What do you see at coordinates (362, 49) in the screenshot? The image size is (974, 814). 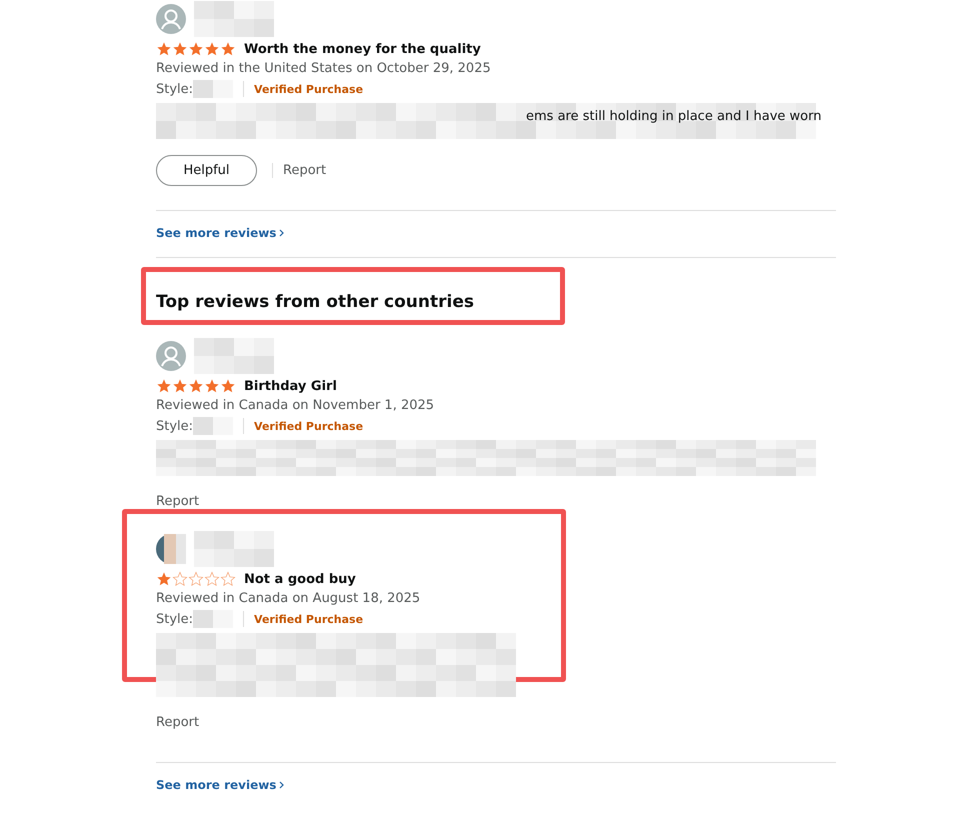 I see `review-title: Worth the money for the quality` at bounding box center [362, 49].